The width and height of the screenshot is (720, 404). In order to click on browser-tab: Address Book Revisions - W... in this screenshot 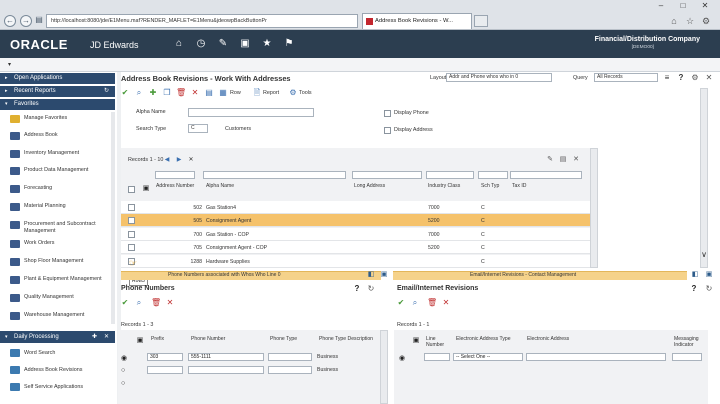, I will do `click(417, 21)`.